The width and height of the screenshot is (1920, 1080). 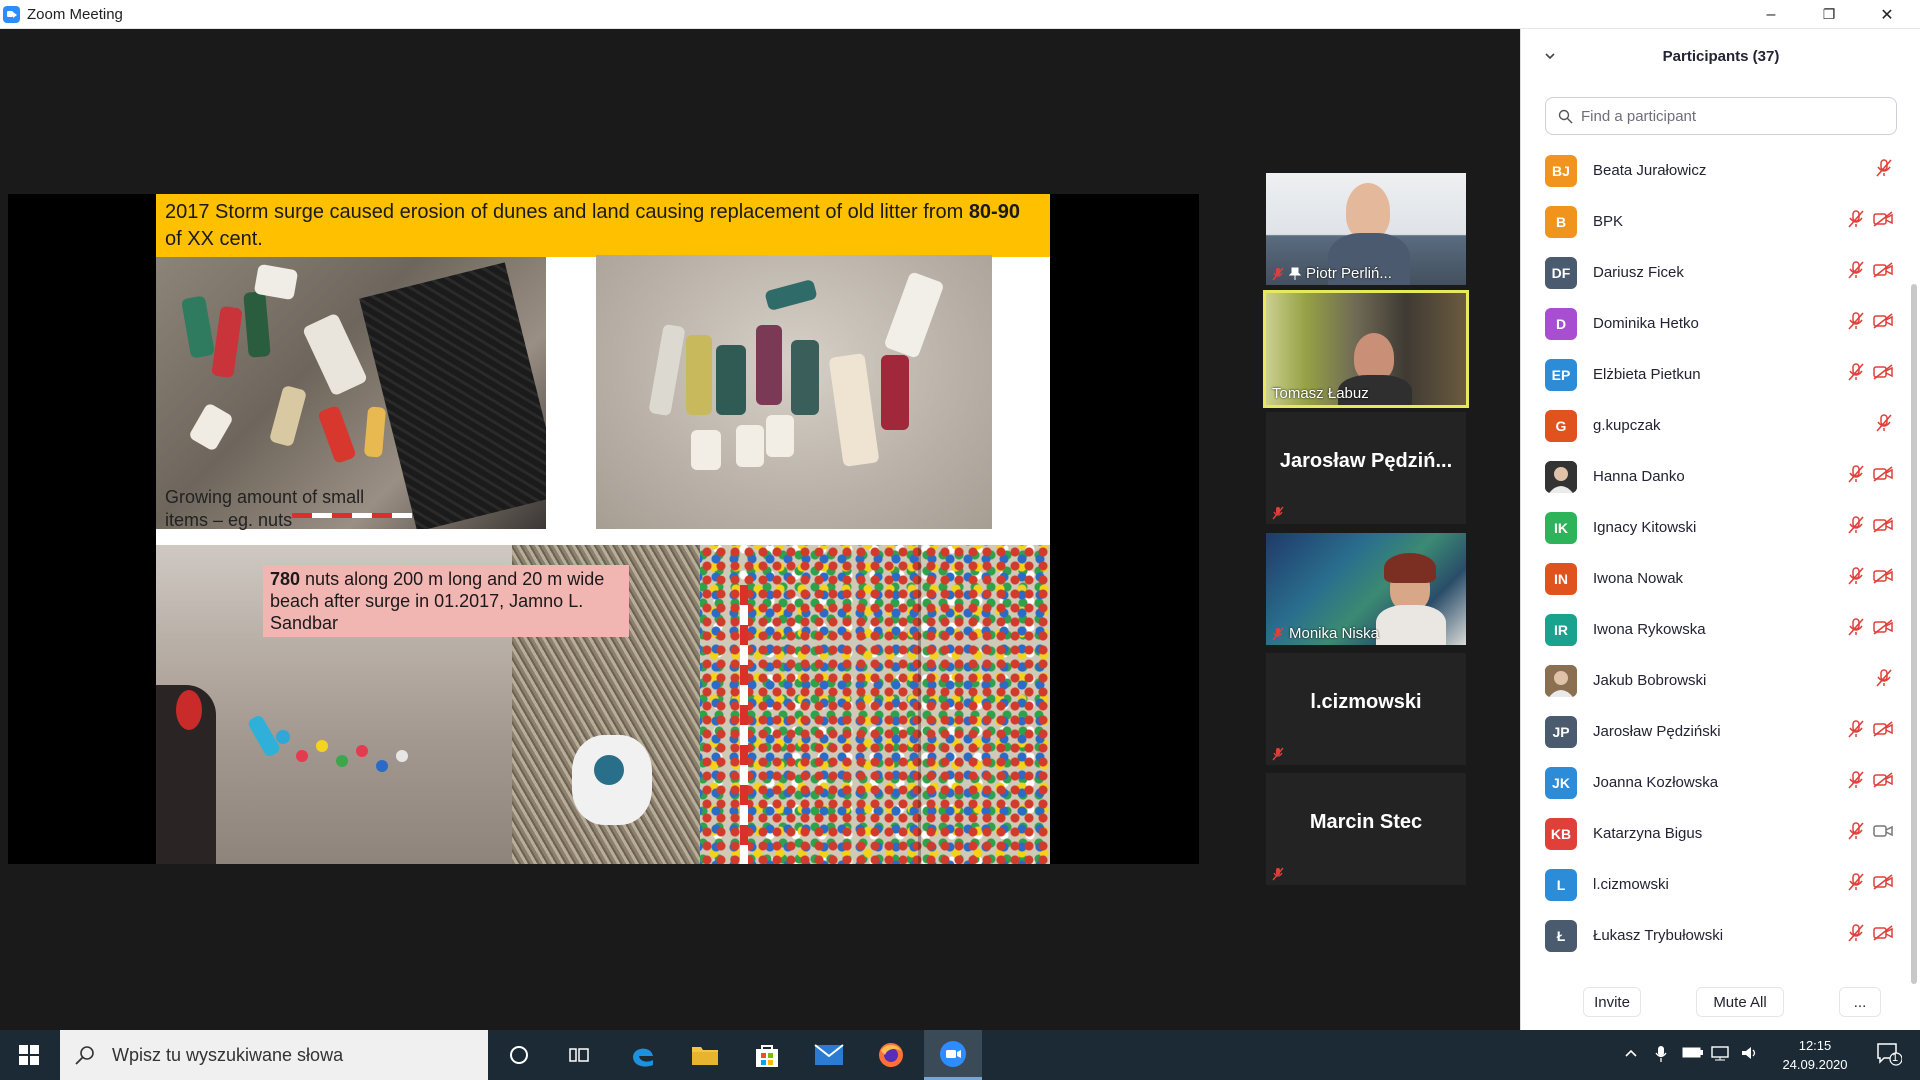 I want to click on growing-line-2: items – eg. nuts, so click(x=229, y=520).